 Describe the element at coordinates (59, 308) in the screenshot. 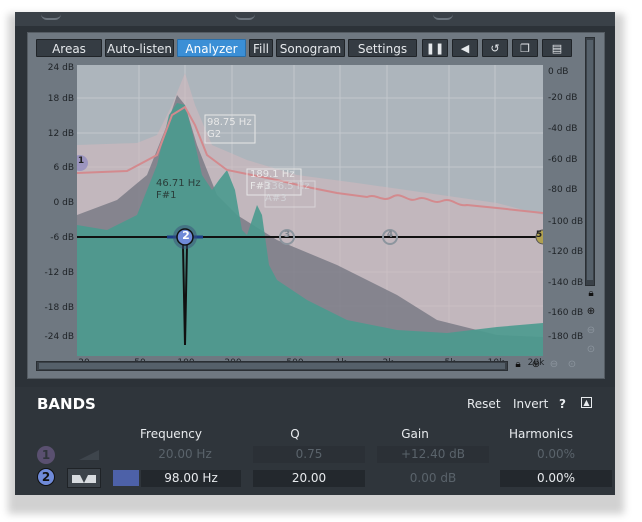

I see `gain-label: -18 dB` at that location.